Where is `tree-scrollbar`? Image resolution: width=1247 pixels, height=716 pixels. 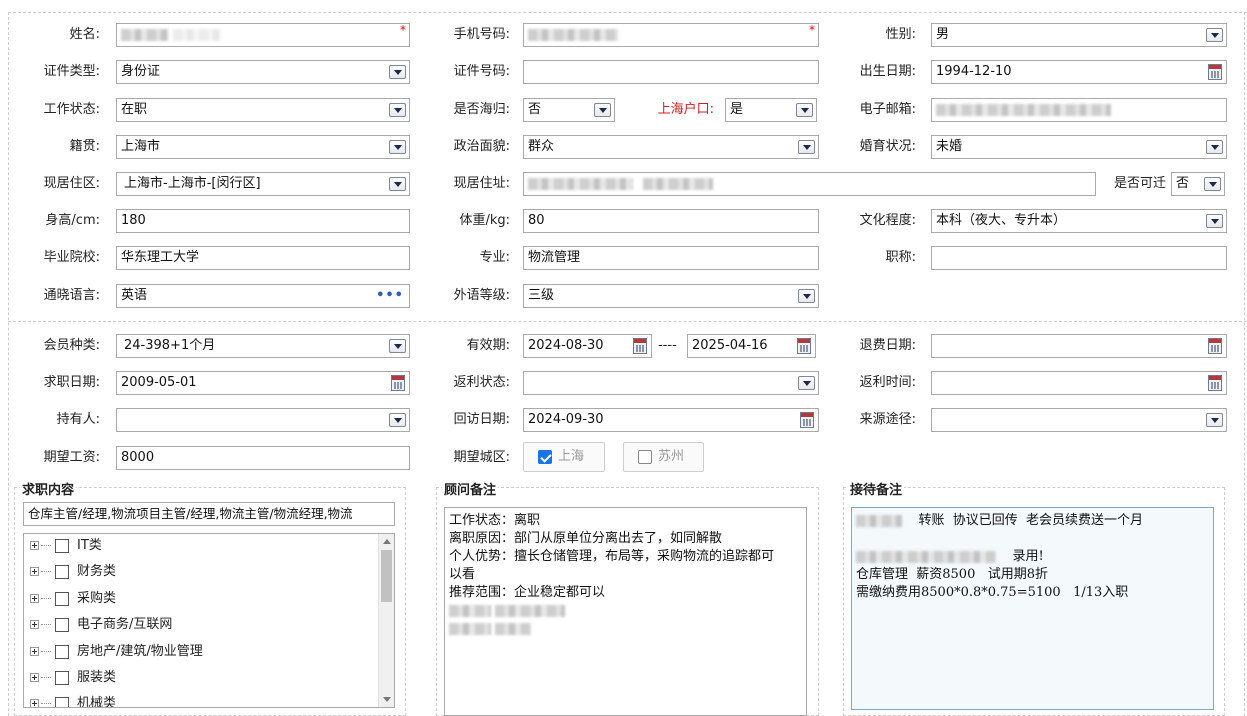 tree-scrollbar is located at coordinates (386, 620).